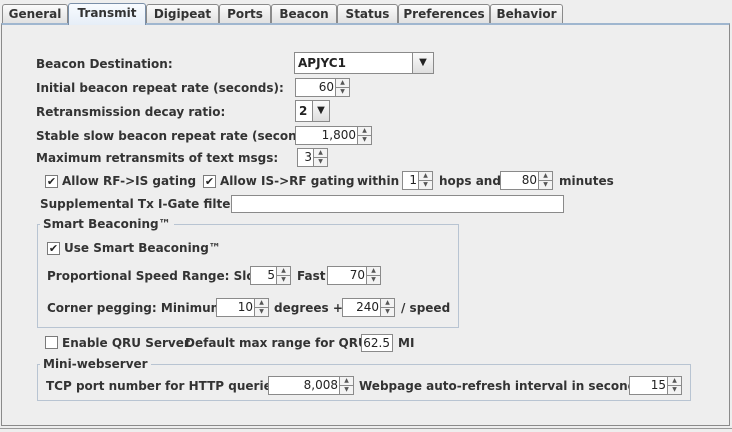 This screenshot has width=732, height=432. Describe the element at coordinates (126, 343) in the screenshot. I see `enable-qru-label: Enable QRU Server` at that location.